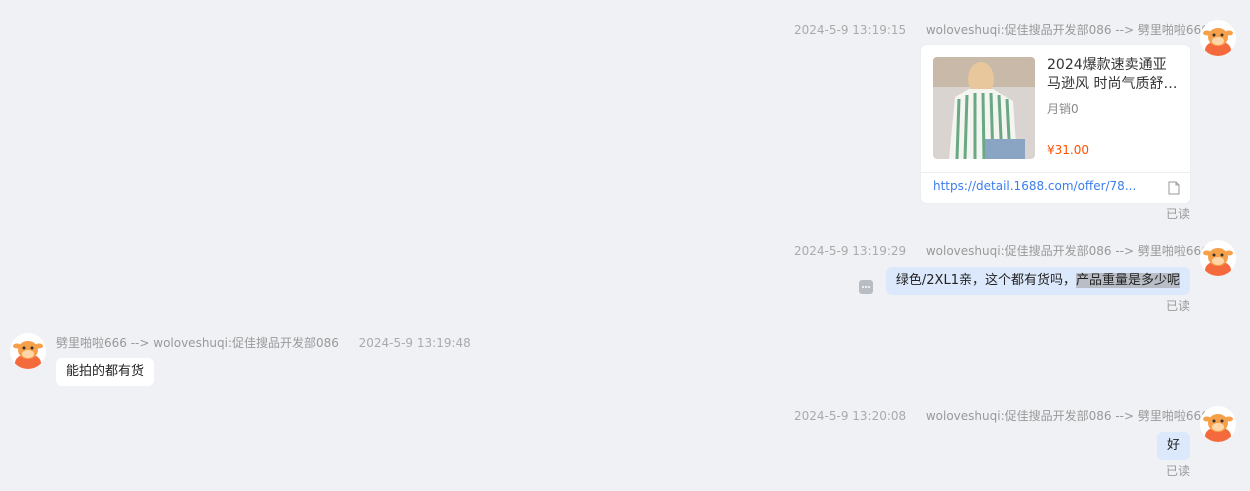  Describe the element at coordinates (1107, 65) in the screenshot. I see `product-title-line1: 2024爆款速卖通亚` at that location.